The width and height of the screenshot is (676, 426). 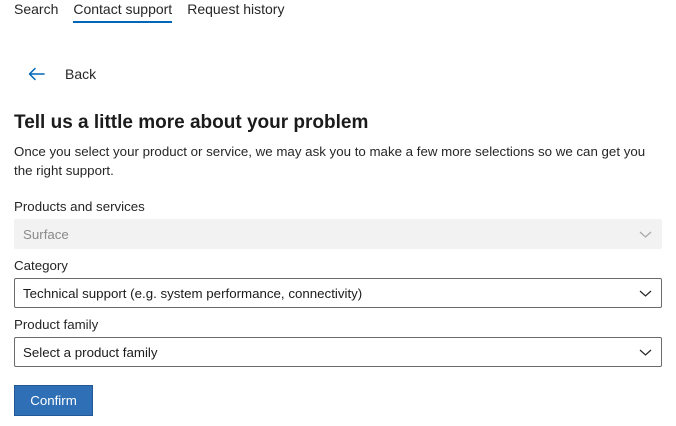 I want to click on product-family-label: Product family, so click(x=56, y=324).